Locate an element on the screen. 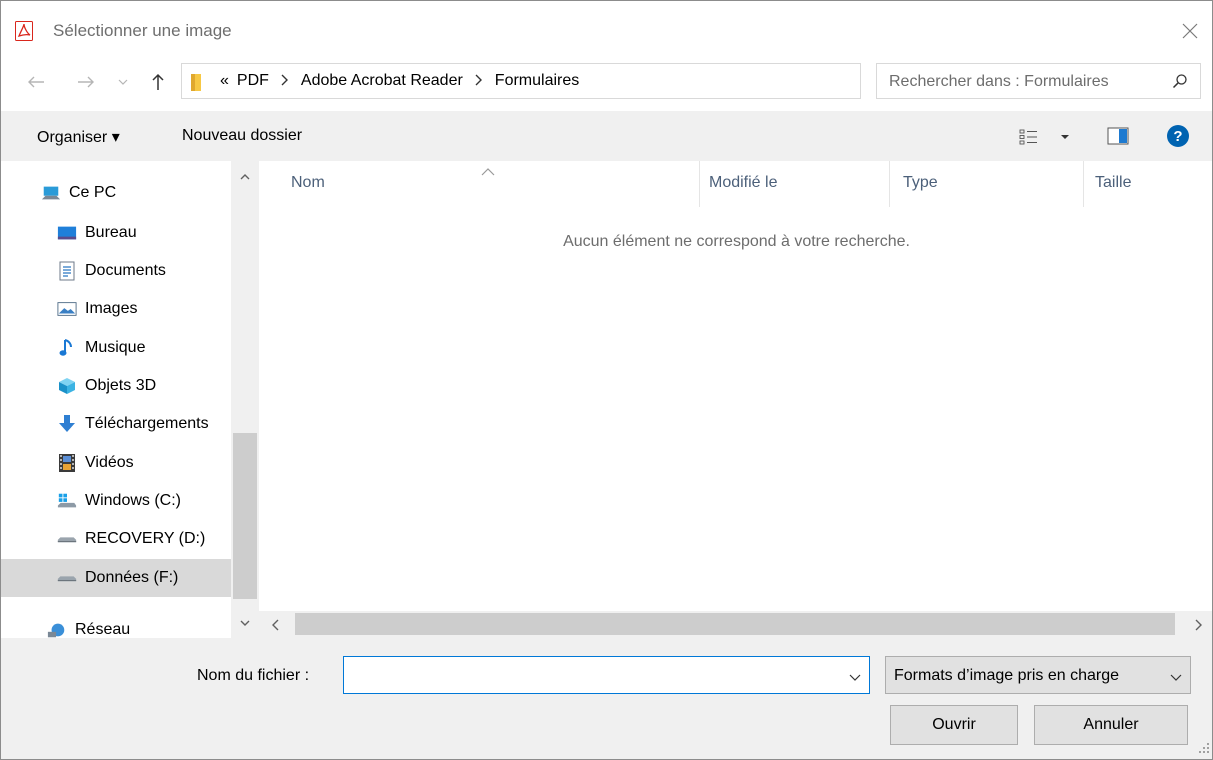 This screenshot has width=1213, height=760. music-icon is located at coordinates (67, 348).